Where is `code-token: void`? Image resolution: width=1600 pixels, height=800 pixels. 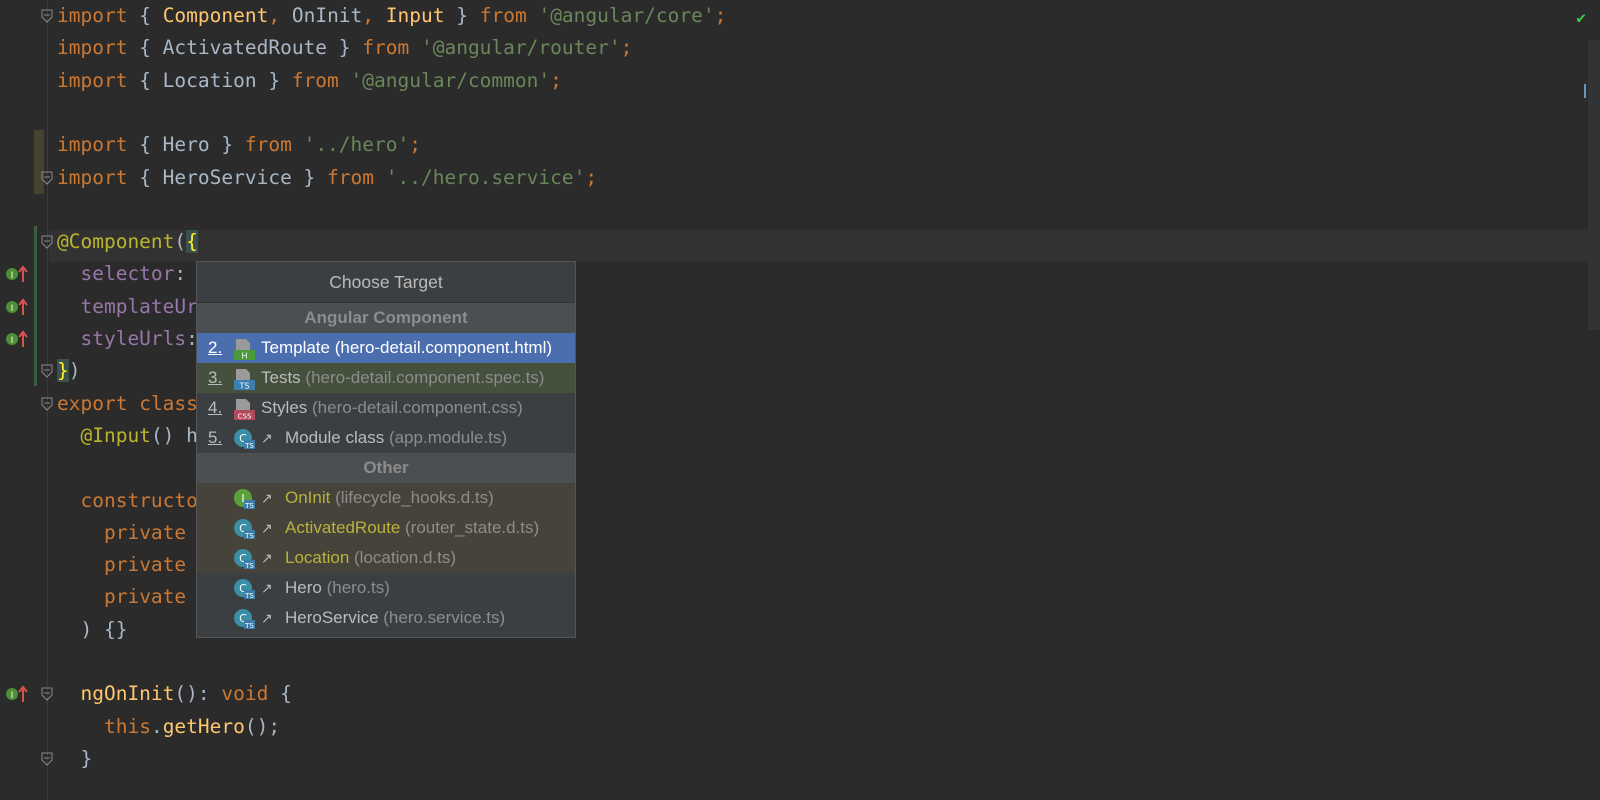
code-token: void is located at coordinates (245, 694).